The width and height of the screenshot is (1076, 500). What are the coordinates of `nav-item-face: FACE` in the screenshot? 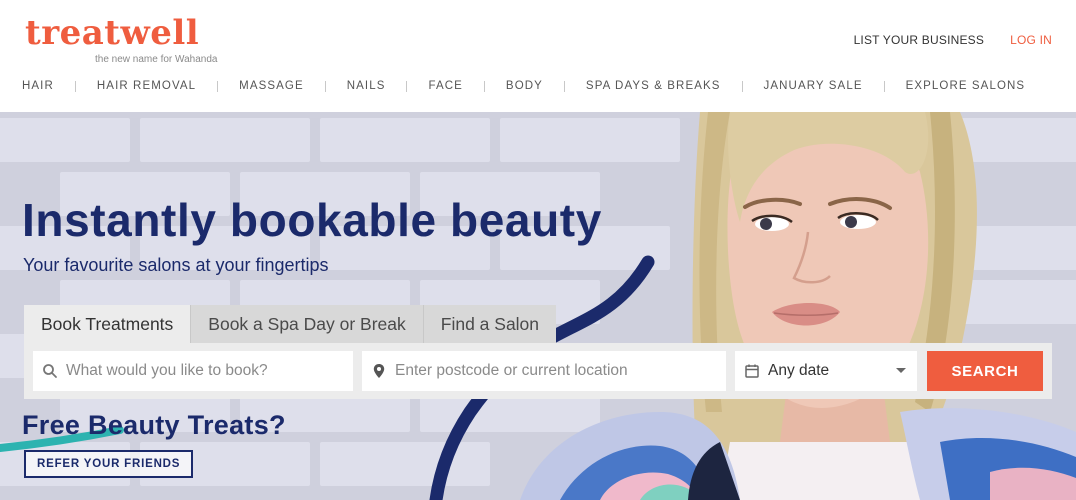 It's located at (445, 86).